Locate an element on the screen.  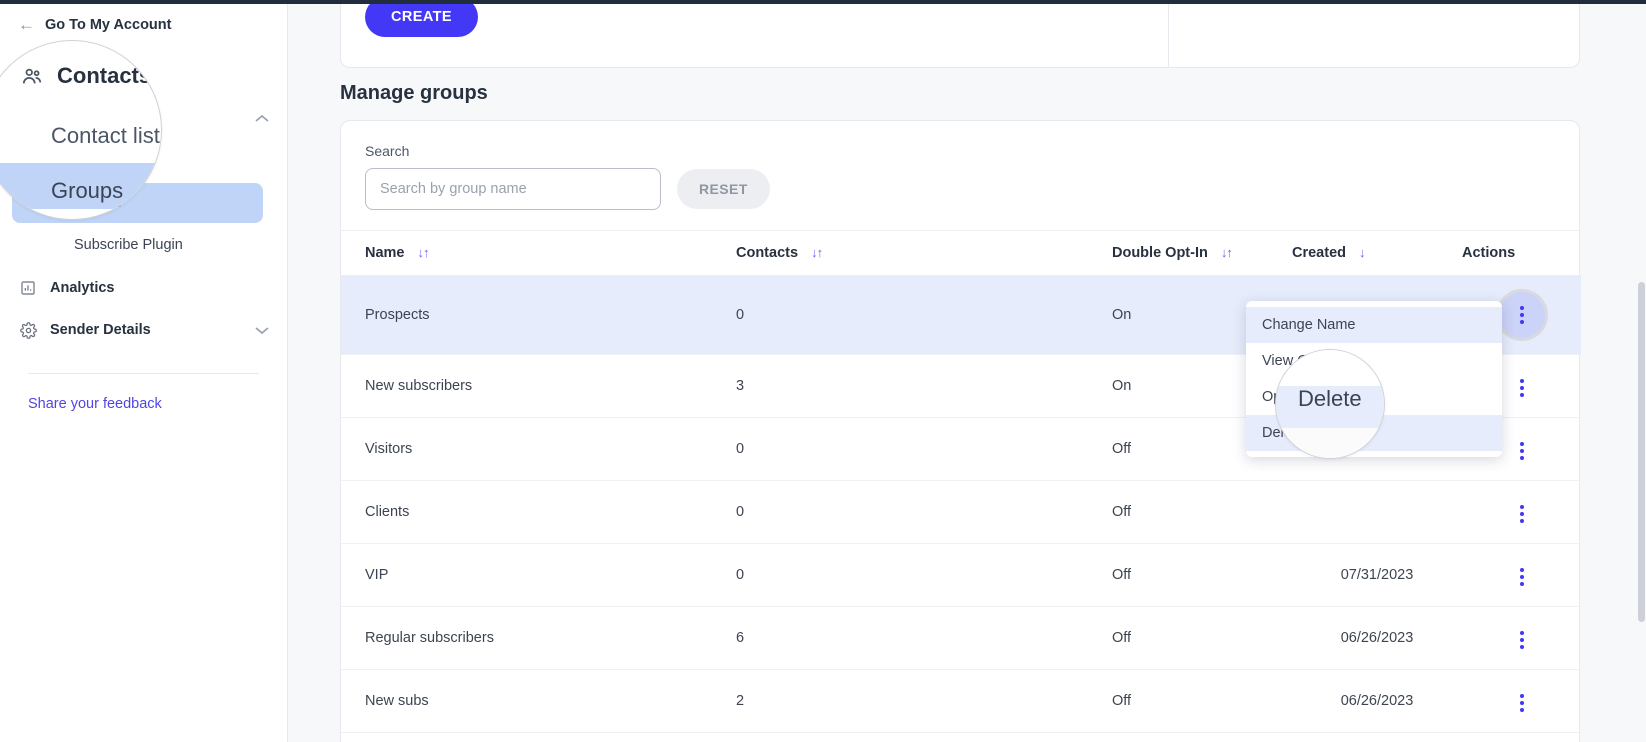
gear-icon is located at coordinates (28, 330).